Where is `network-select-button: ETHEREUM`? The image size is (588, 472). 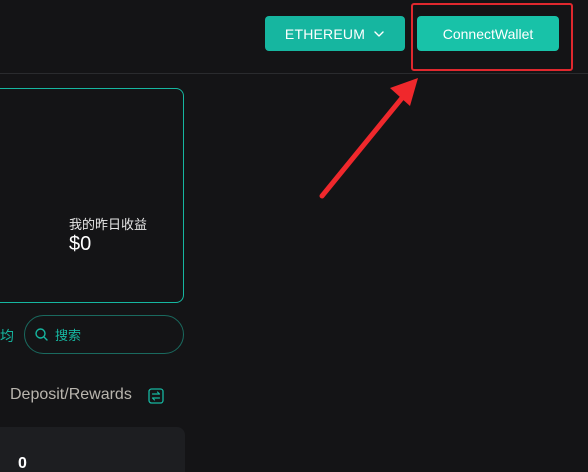
network-select-button: ETHEREUM is located at coordinates (335, 33).